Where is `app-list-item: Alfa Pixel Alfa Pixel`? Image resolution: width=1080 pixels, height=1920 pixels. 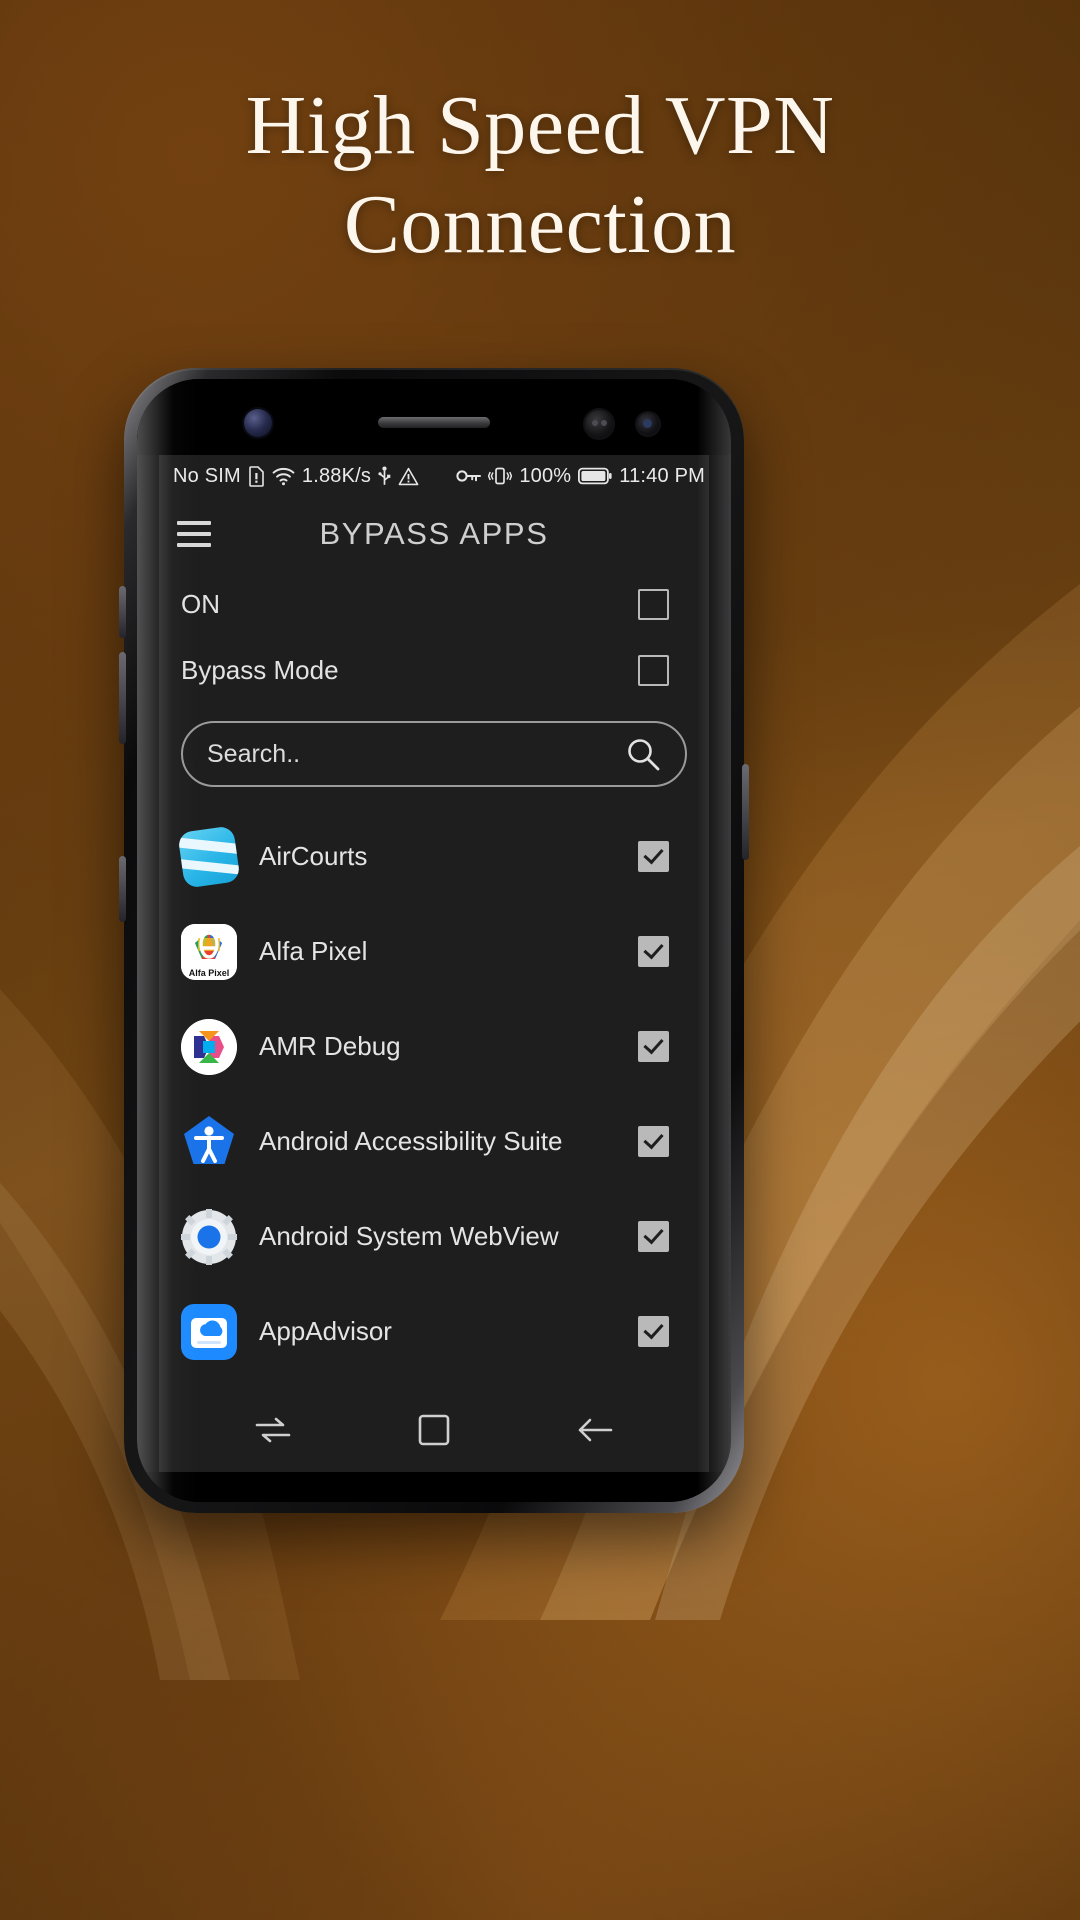 app-list-item: Alfa Pixel Alfa Pixel is located at coordinates (434, 951).